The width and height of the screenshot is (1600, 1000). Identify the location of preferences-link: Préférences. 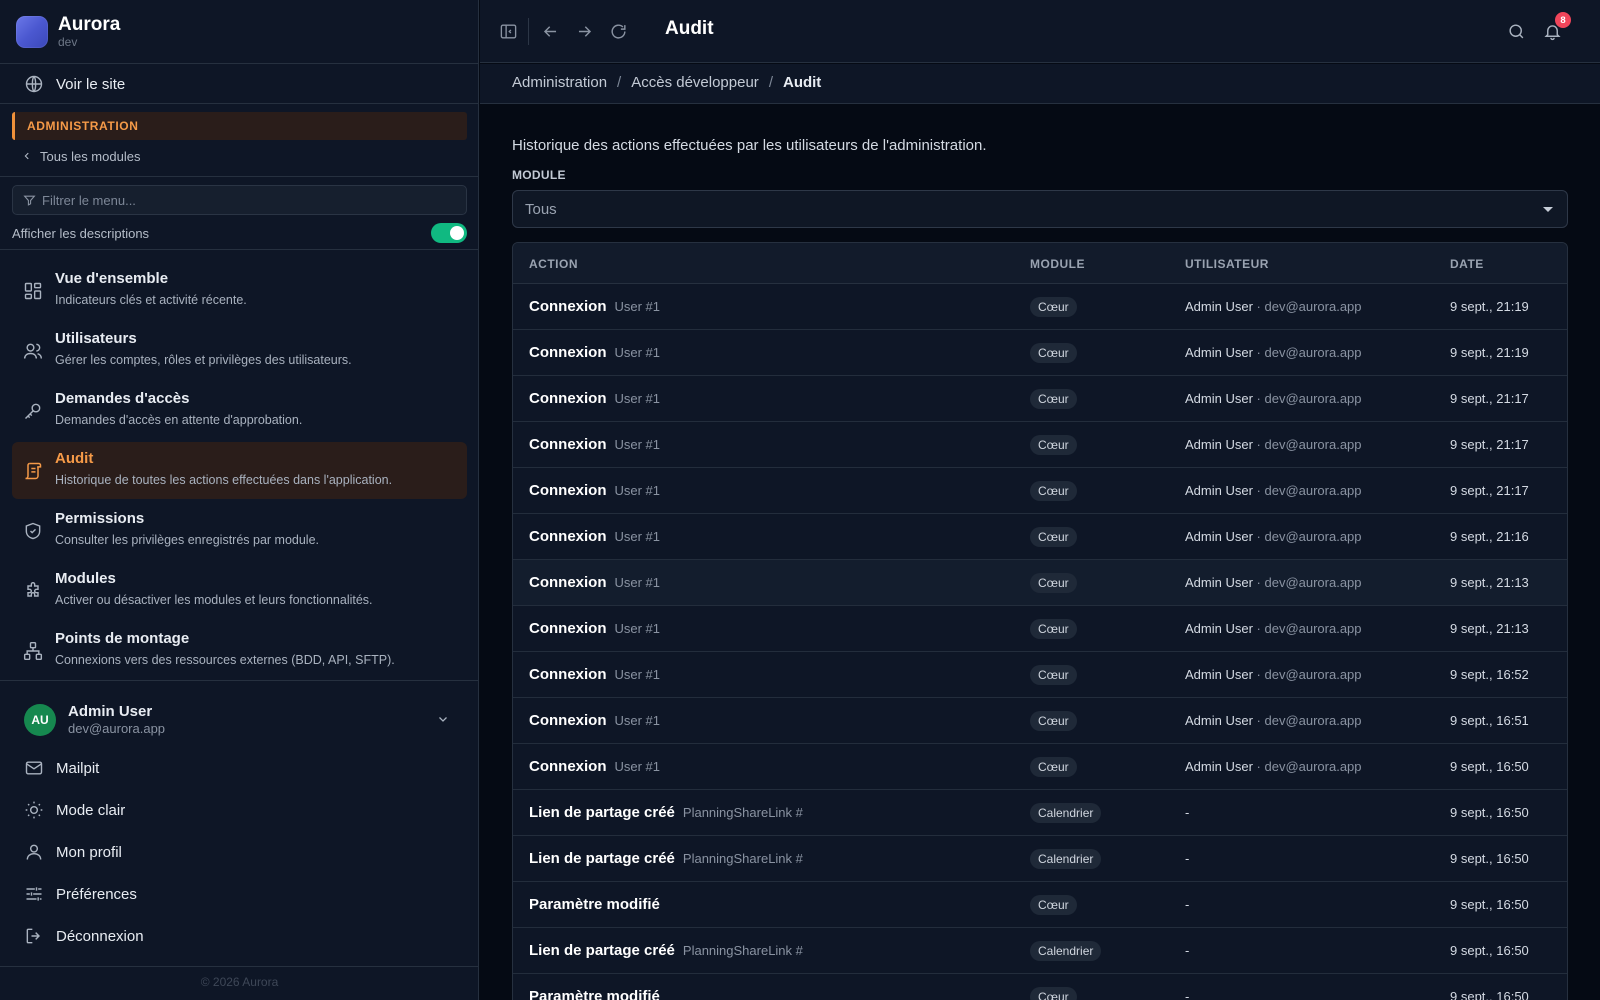
(80, 894).